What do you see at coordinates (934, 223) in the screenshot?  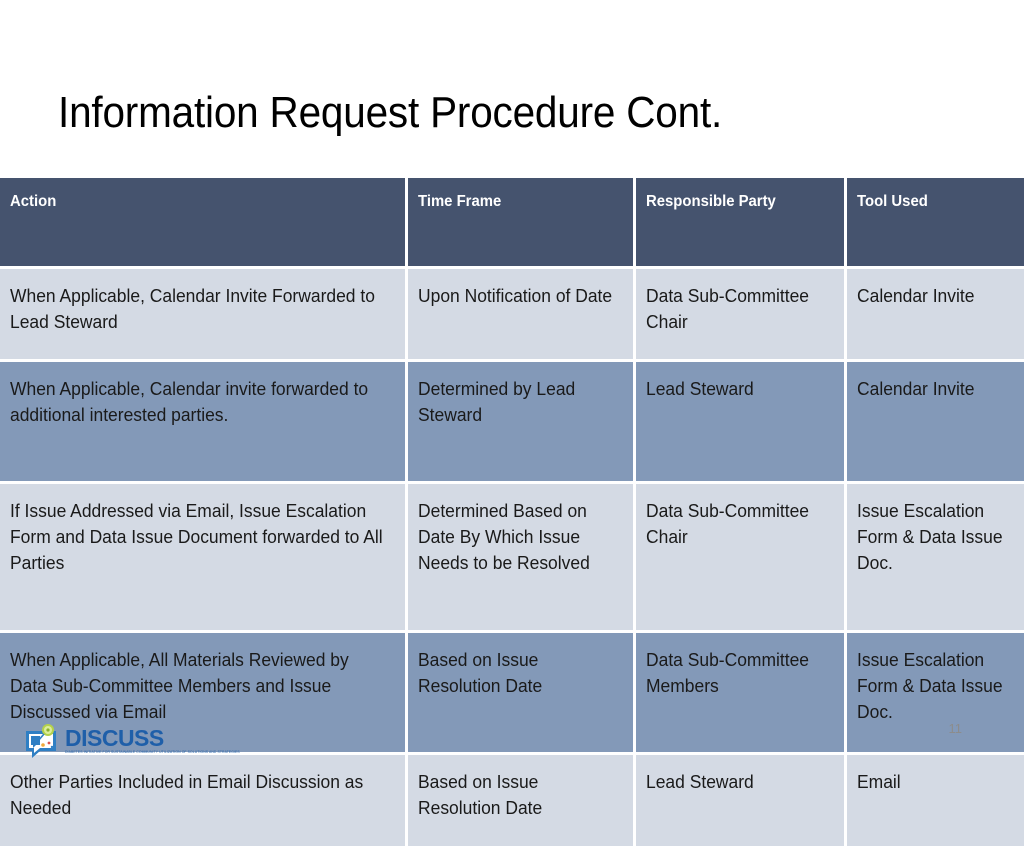 I see `column-header-tool-used: Tool Used` at bounding box center [934, 223].